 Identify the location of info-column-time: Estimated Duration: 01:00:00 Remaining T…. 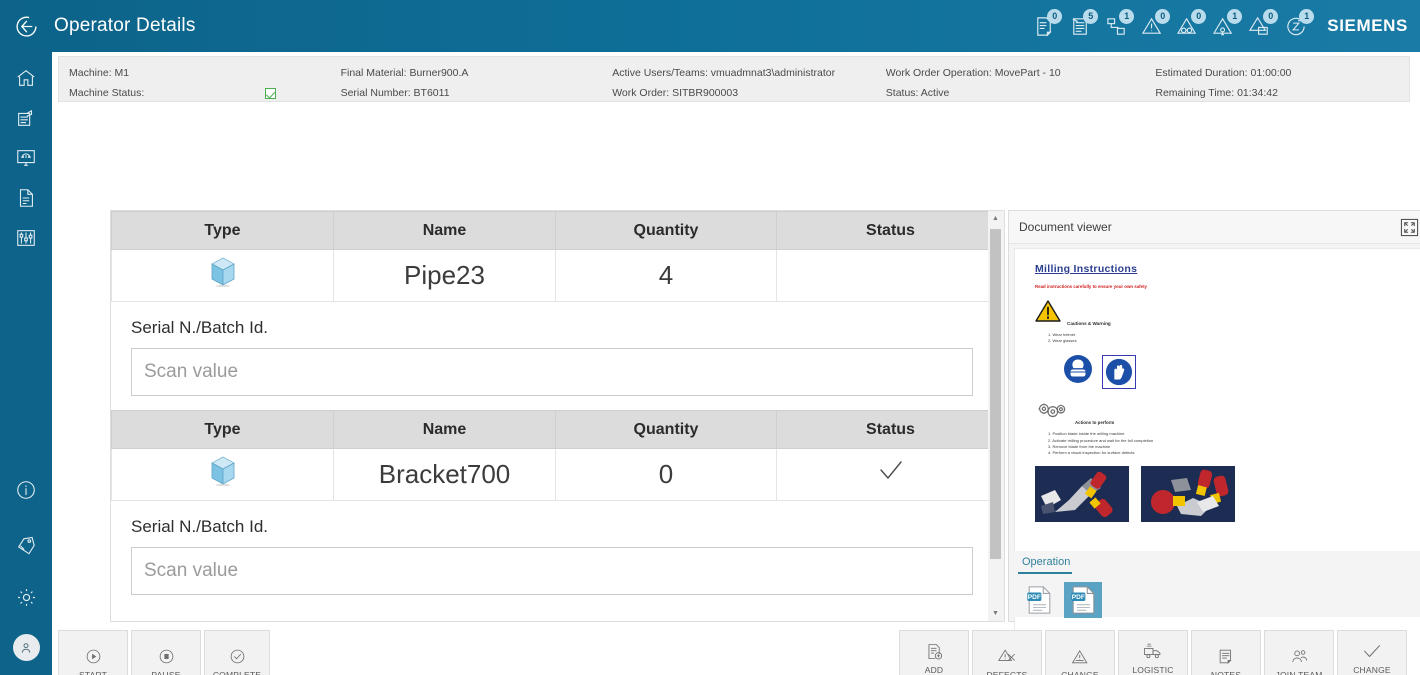
(1277, 82).